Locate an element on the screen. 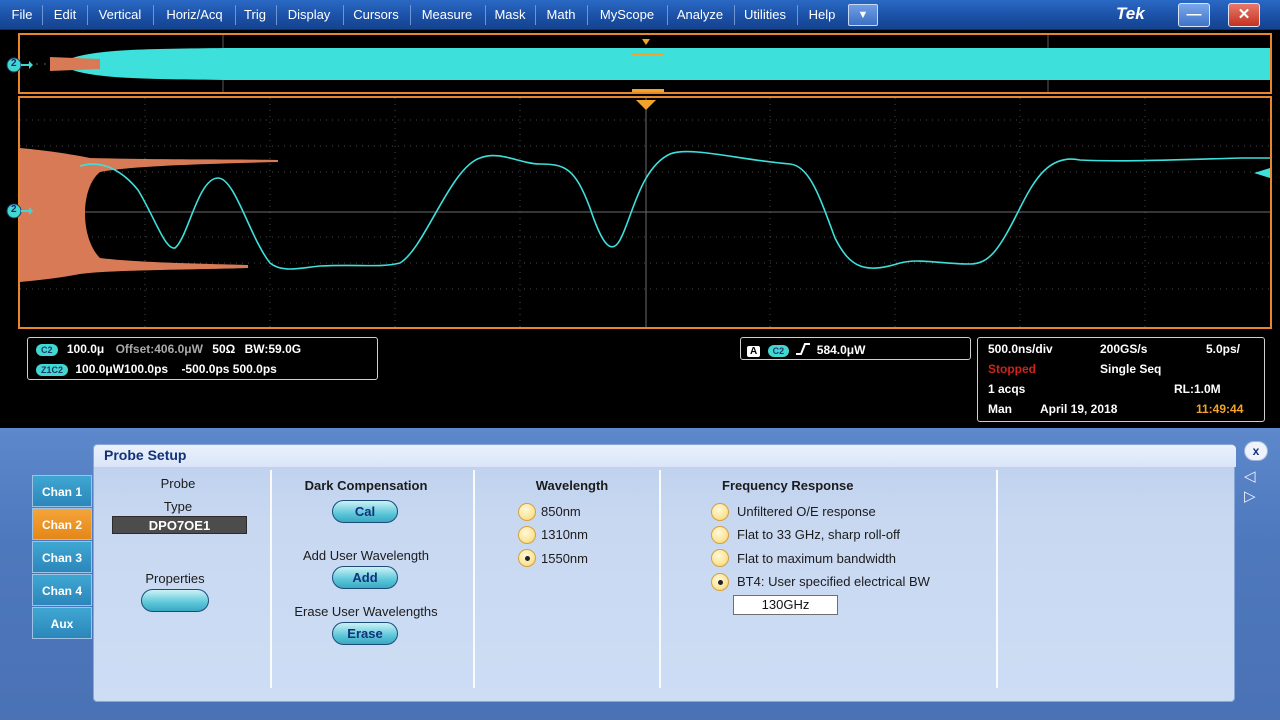  tab-chan-3: Chan 3 is located at coordinates (62, 557).